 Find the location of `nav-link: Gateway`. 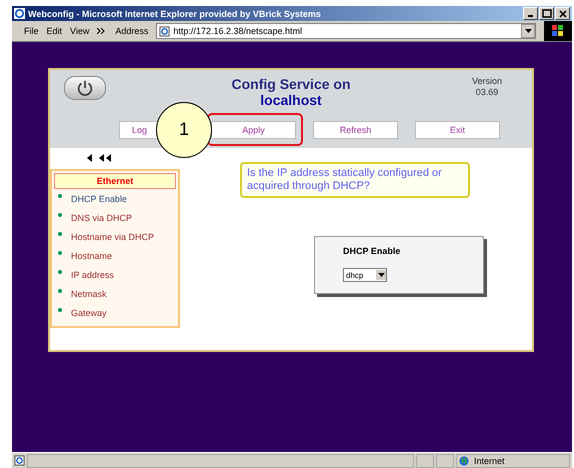

nav-link: Gateway is located at coordinates (89, 313).